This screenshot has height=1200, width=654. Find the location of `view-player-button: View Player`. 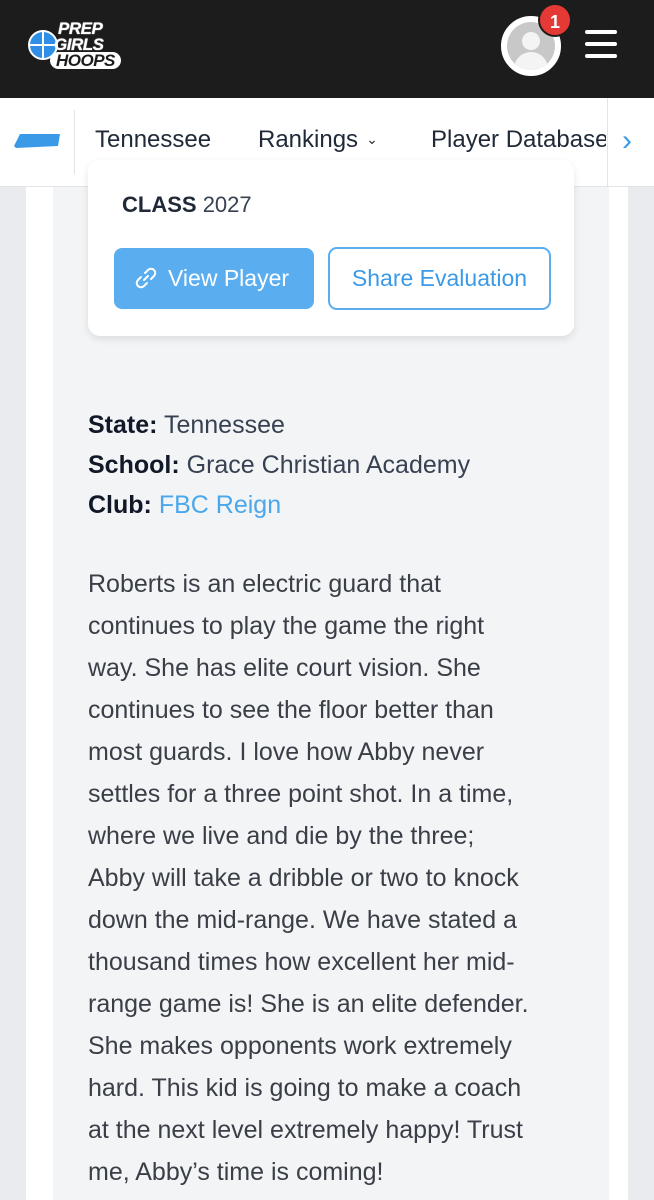

view-player-button: View Player is located at coordinates (214, 278).